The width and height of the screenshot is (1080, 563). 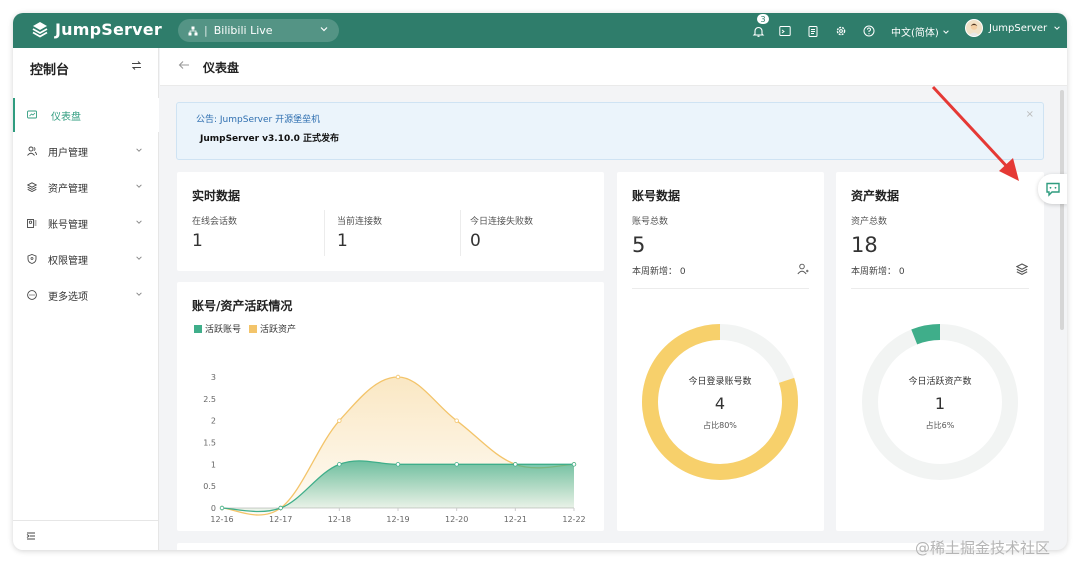 What do you see at coordinates (108, 29) in the screenshot?
I see `logo-text: JumpServer` at bounding box center [108, 29].